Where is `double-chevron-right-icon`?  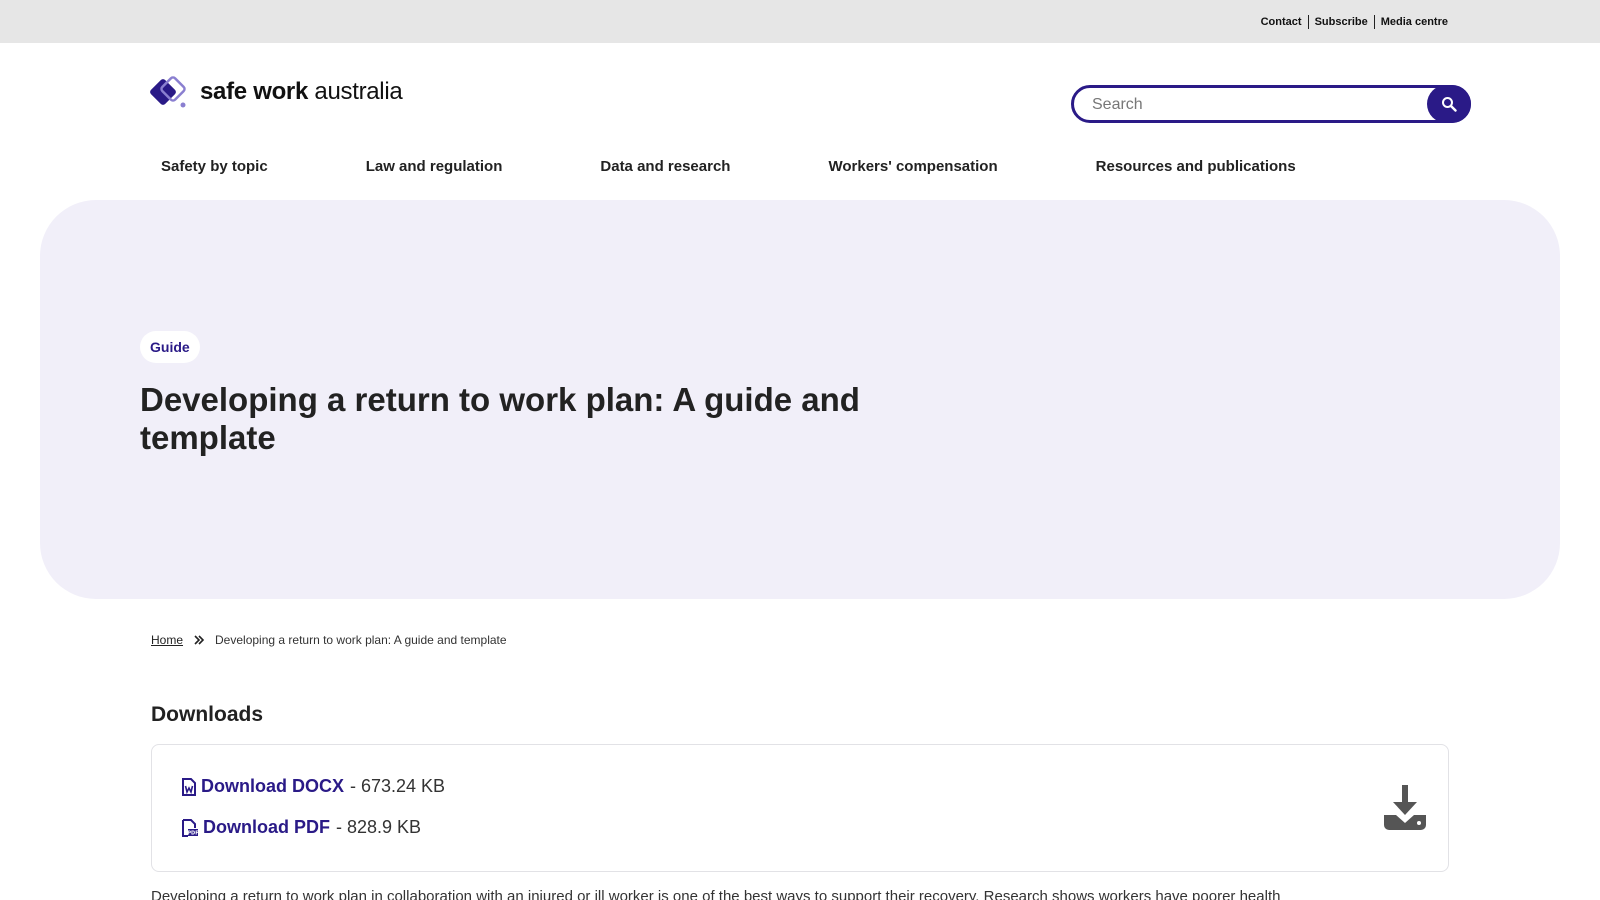
double-chevron-right-icon is located at coordinates (199, 640).